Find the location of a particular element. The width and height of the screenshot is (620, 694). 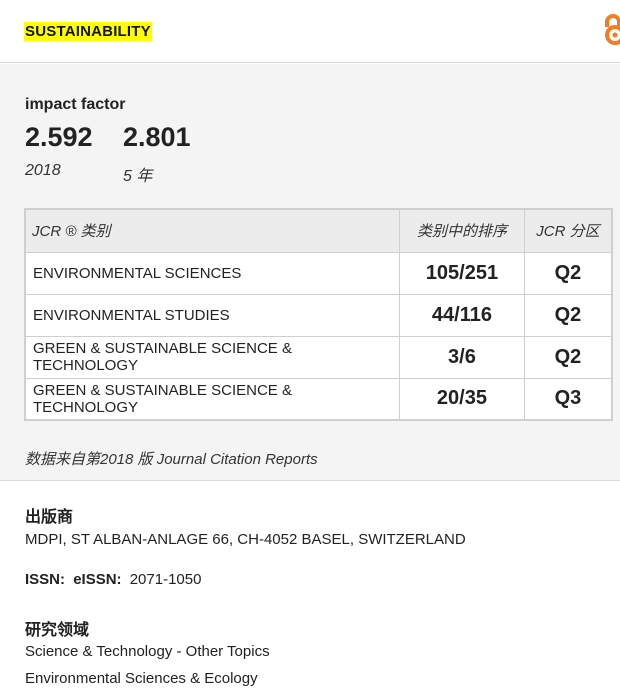

column-header-category: JCR ® 类别 is located at coordinates (212, 230).